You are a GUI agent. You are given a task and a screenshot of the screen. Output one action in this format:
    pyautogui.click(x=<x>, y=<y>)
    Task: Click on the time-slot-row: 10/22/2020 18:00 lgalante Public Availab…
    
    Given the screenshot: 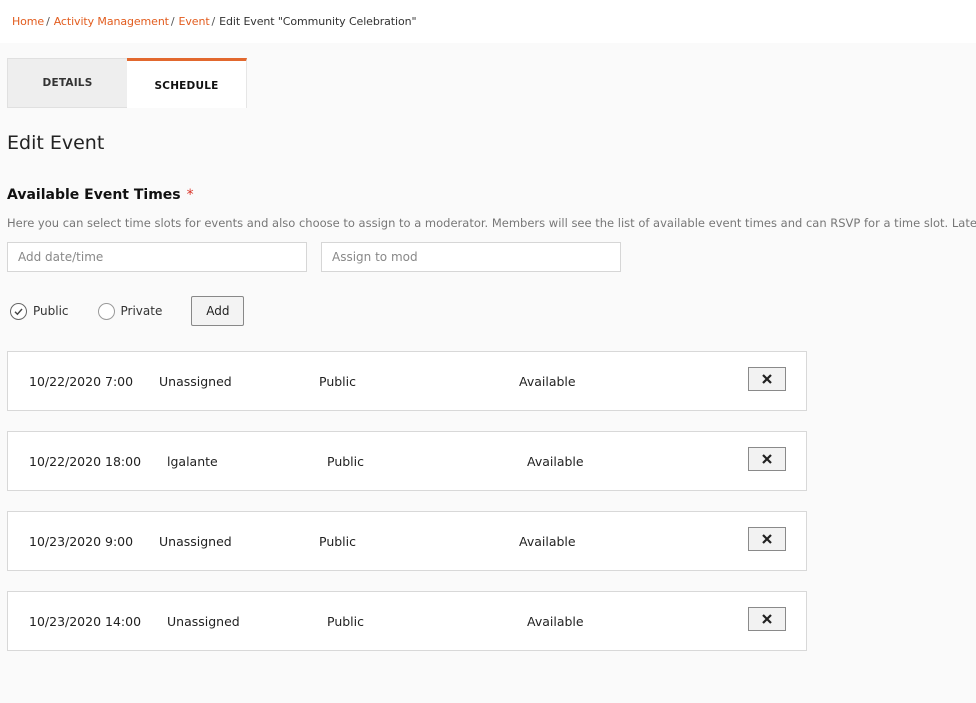 What is the action you would take?
    pyautogui.click(x=407, y=461)
    